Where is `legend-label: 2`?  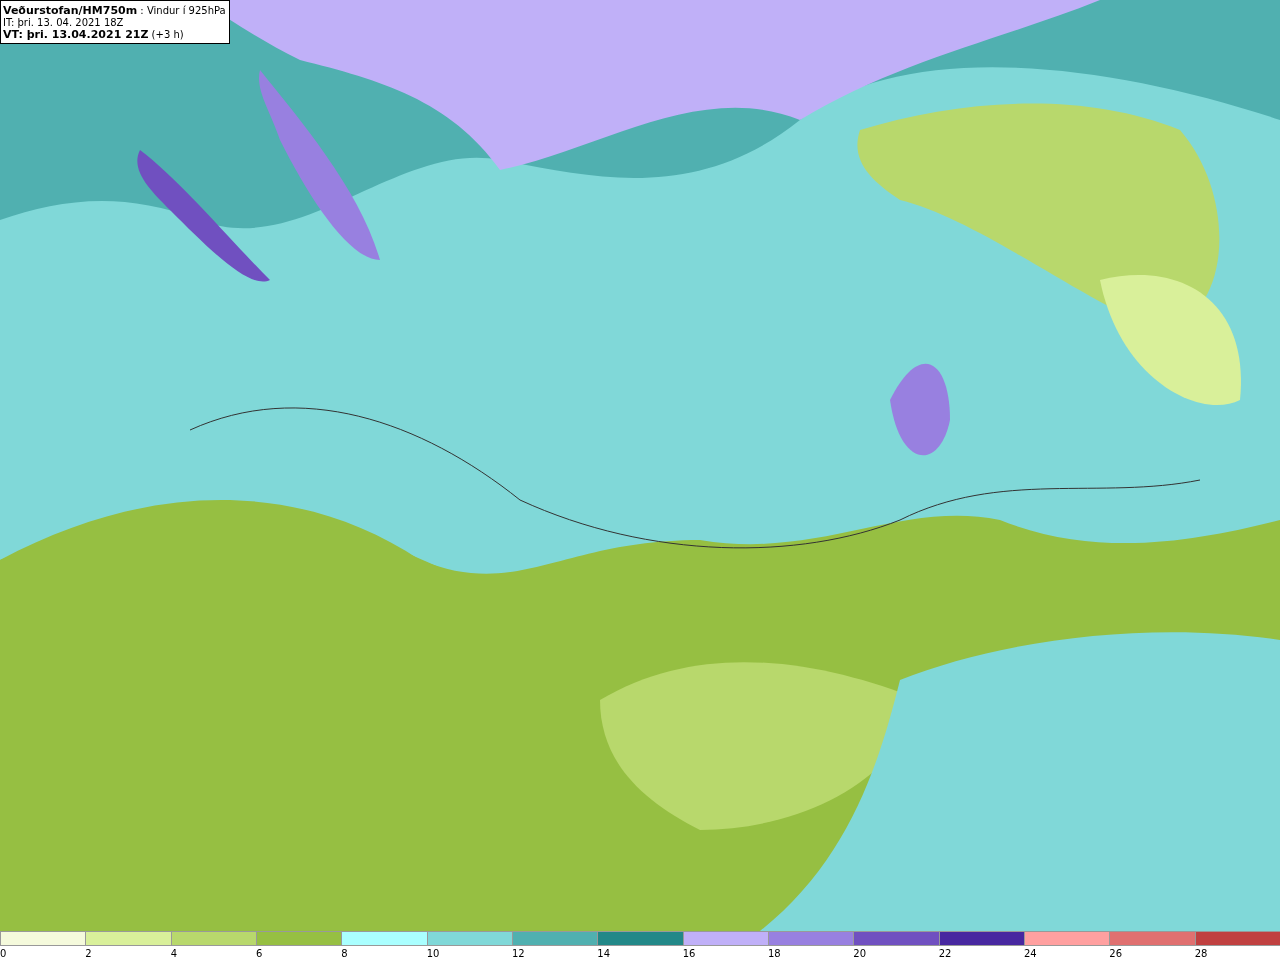 legend-label: 2 is located at coordinates (88, 954).